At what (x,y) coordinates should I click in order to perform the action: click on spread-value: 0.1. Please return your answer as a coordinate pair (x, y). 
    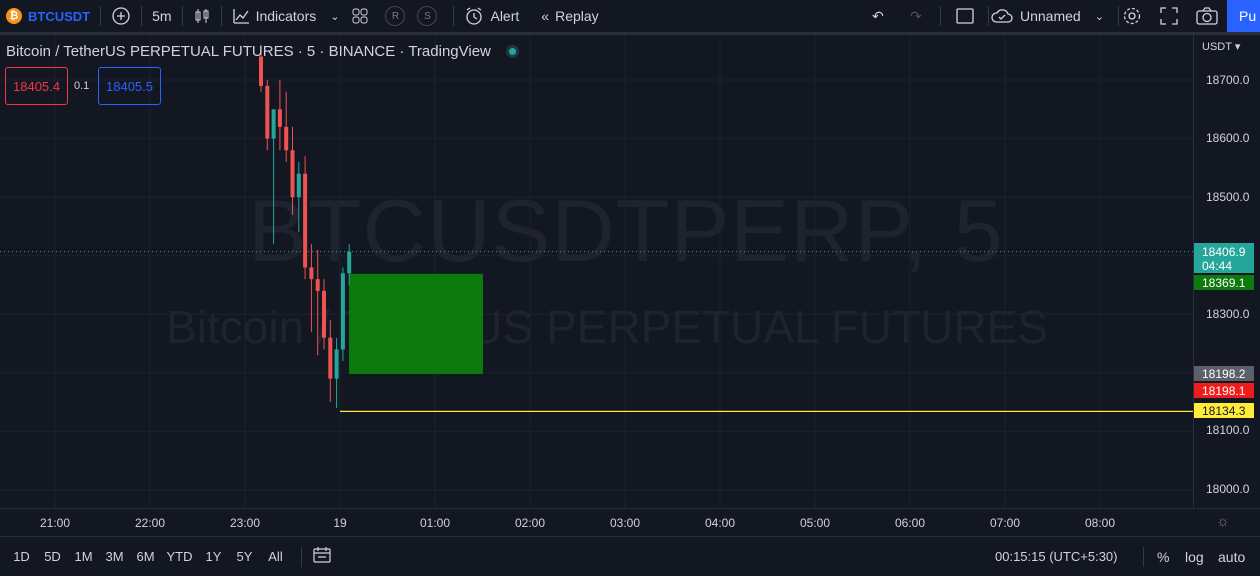
    Looking at the image, I should click on (82, 86).